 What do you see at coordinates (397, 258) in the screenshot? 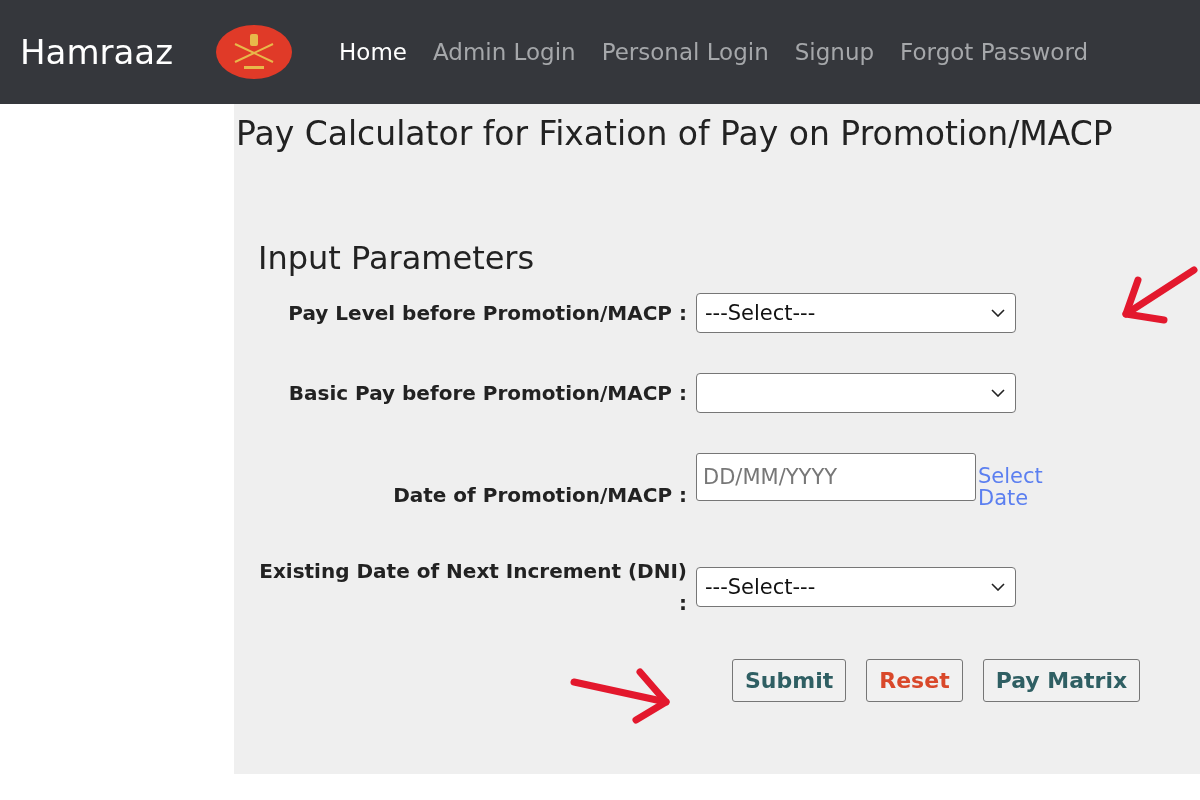
I see `section-title: Input Parameters` at bounding box center [397, 258].